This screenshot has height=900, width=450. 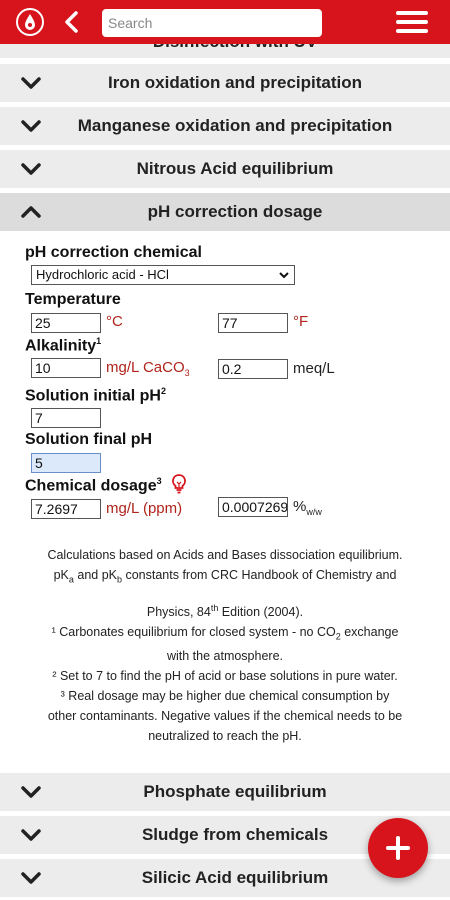 I want to click on section-title: Disinfection with UV, so click(x=225, y=48).